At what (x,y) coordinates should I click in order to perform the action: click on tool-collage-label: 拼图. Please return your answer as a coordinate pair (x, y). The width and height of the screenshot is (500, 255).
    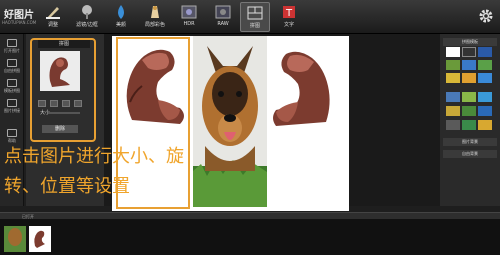
    Looking at the image, I should click on (254, 26).